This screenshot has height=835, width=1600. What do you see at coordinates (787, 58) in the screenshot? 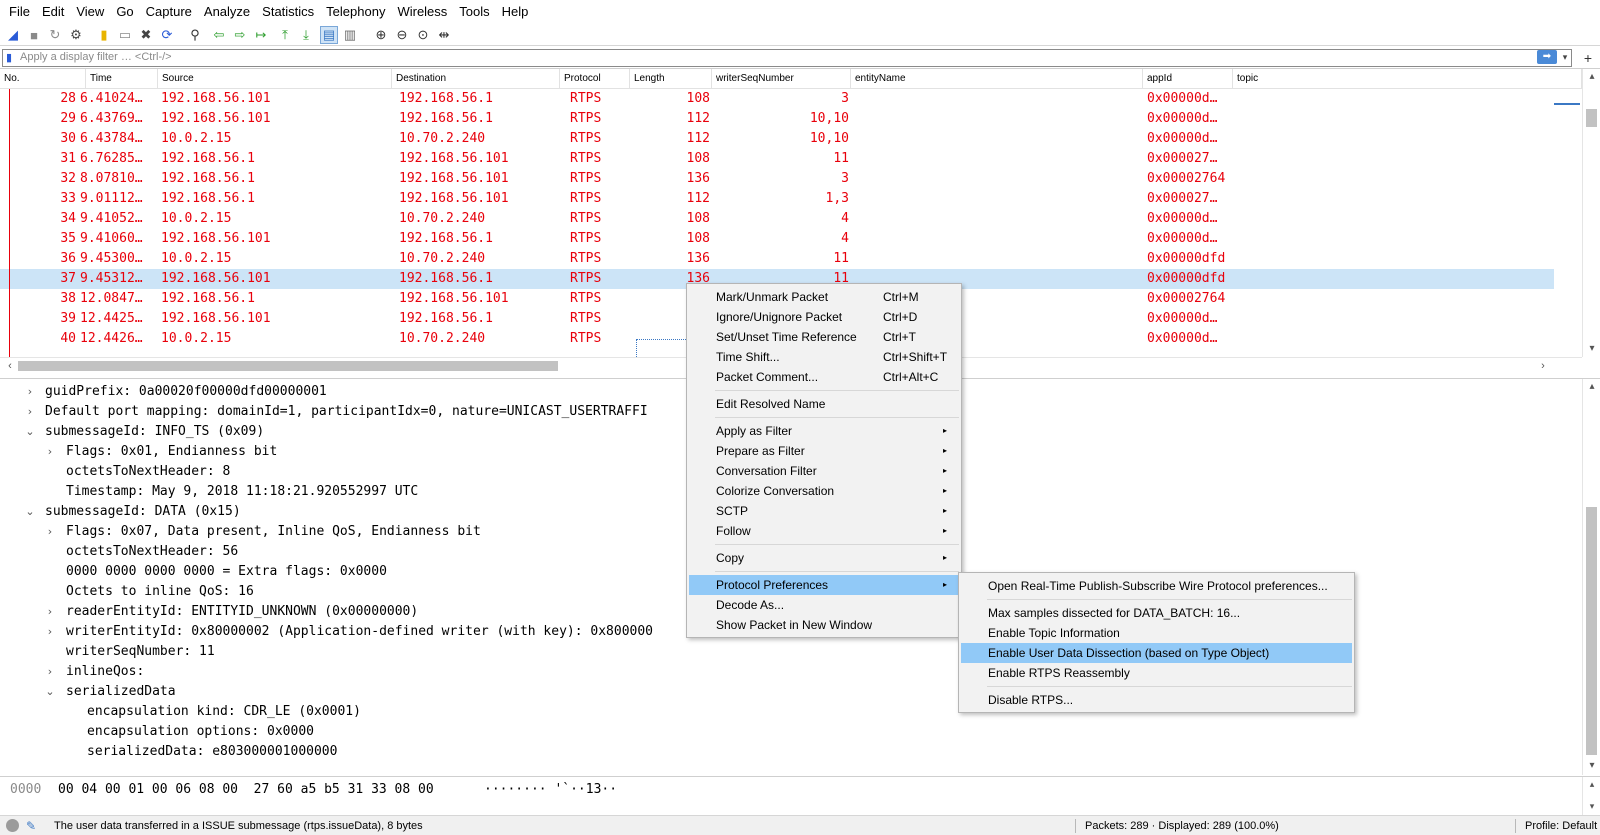
I see `display-filter-input` at bounding box center [787, 58].